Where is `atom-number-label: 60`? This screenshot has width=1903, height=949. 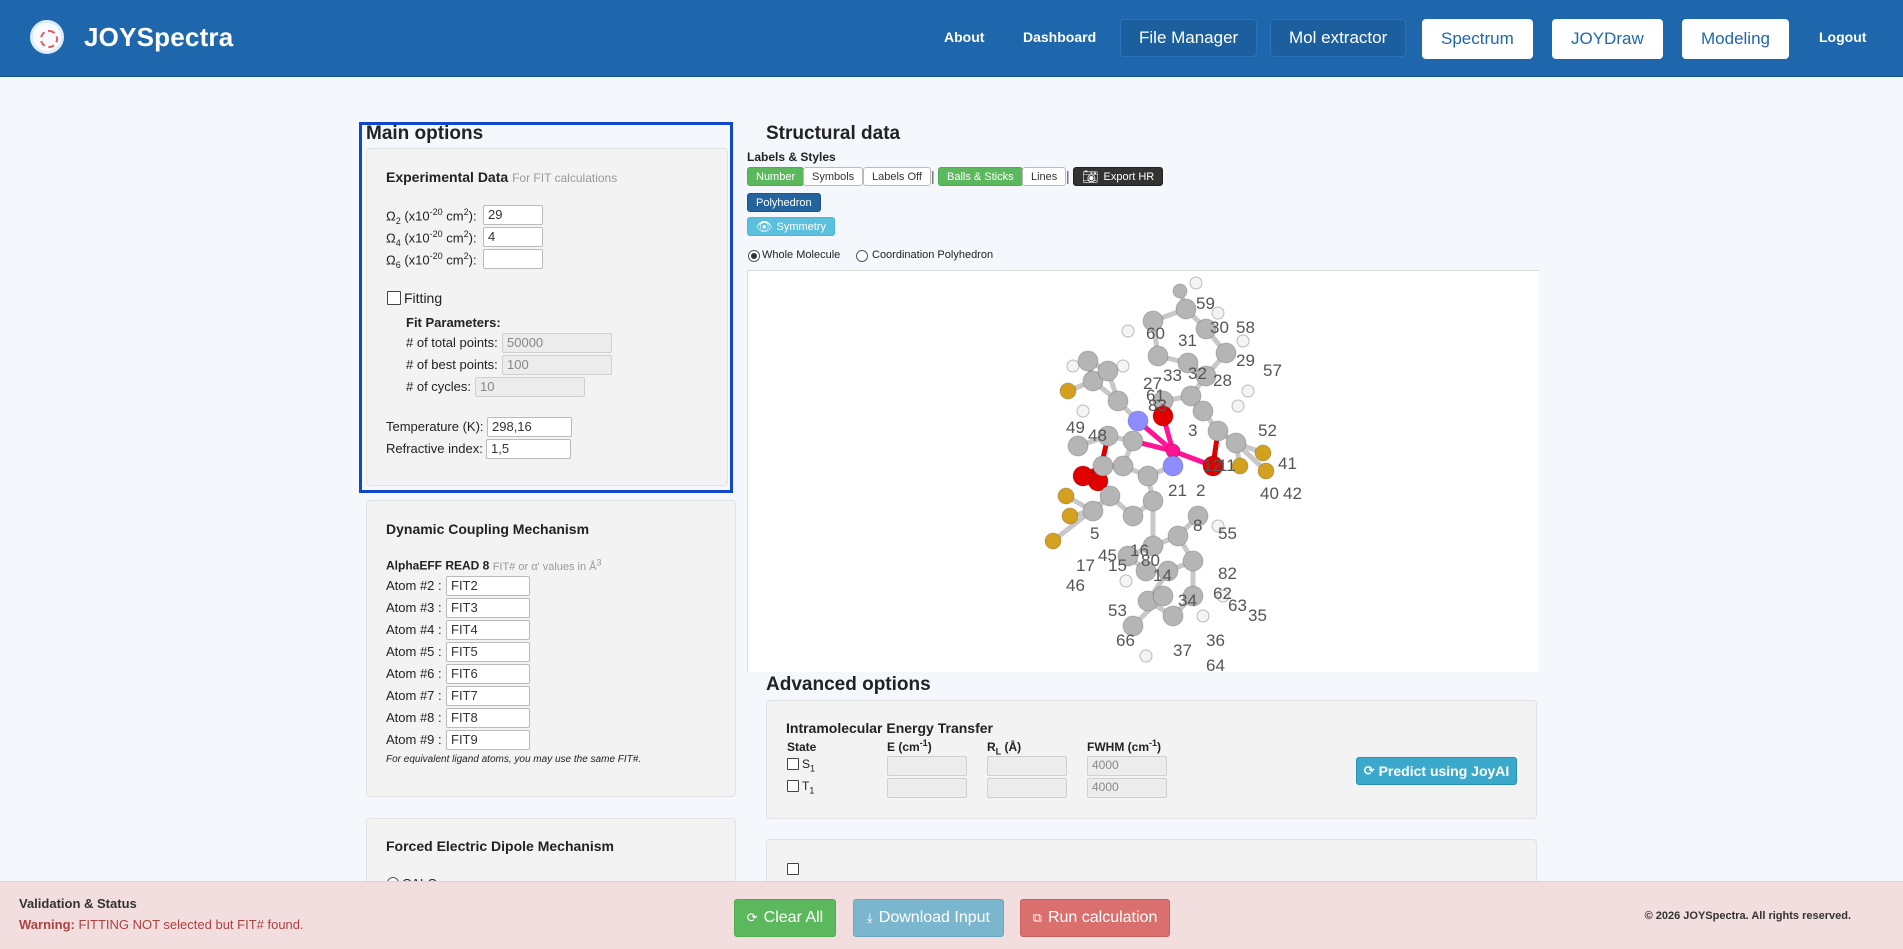
atom-number-label: 60 is located at coordinates (1155, 333).